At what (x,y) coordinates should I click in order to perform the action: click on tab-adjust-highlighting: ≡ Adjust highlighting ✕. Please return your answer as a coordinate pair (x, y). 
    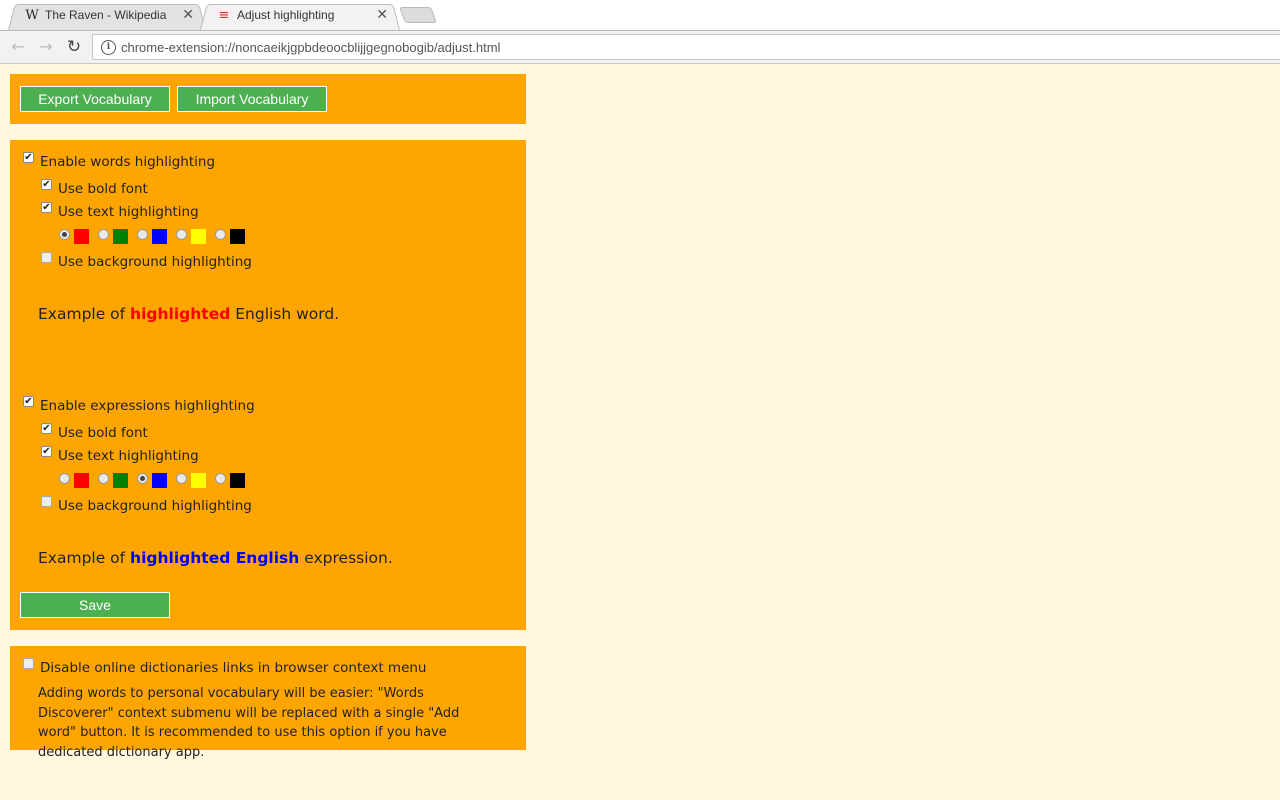
    Looking at the image, I should click on (300, 16).